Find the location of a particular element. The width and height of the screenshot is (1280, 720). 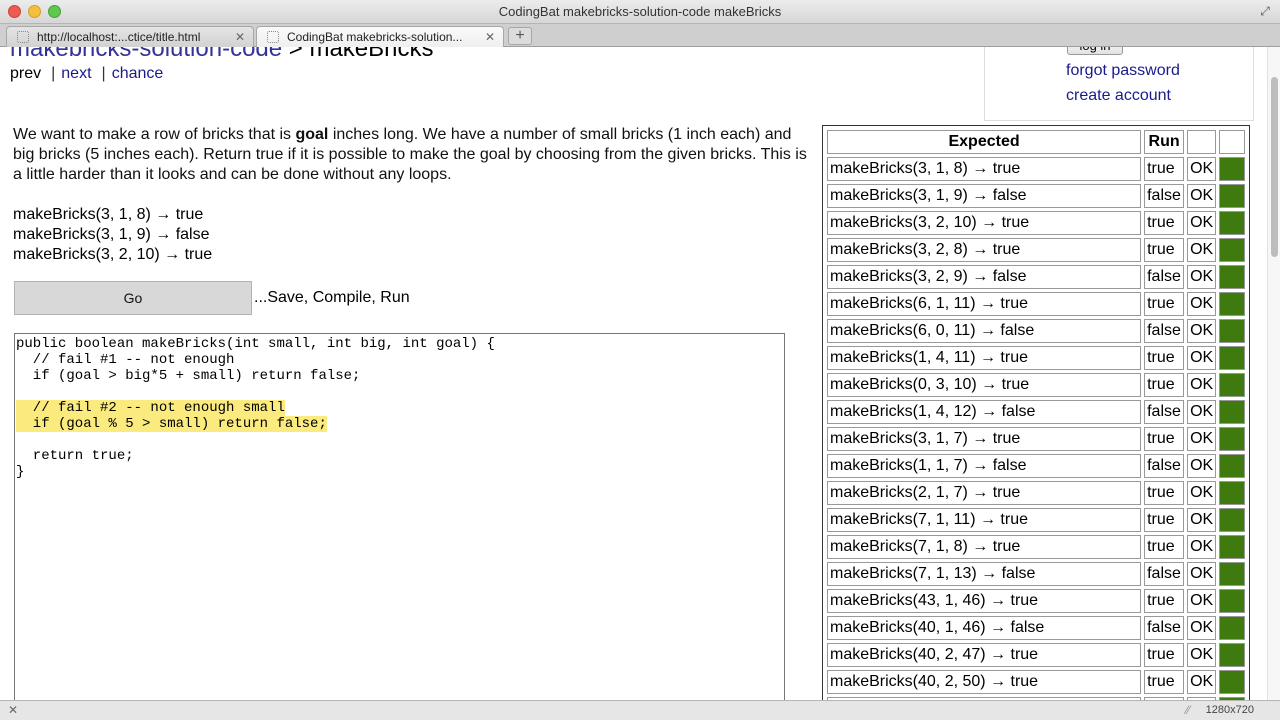

result-row: makeBricks(3, 2, 8) → true true OK is located at coordinates (1036, 250).